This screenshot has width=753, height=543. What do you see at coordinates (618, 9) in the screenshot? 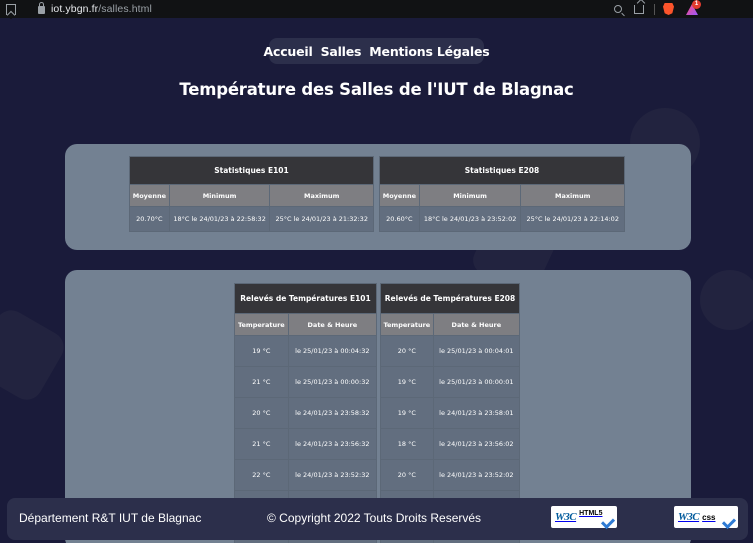
I see `zoom-icon` at bounding box center [618, 9].